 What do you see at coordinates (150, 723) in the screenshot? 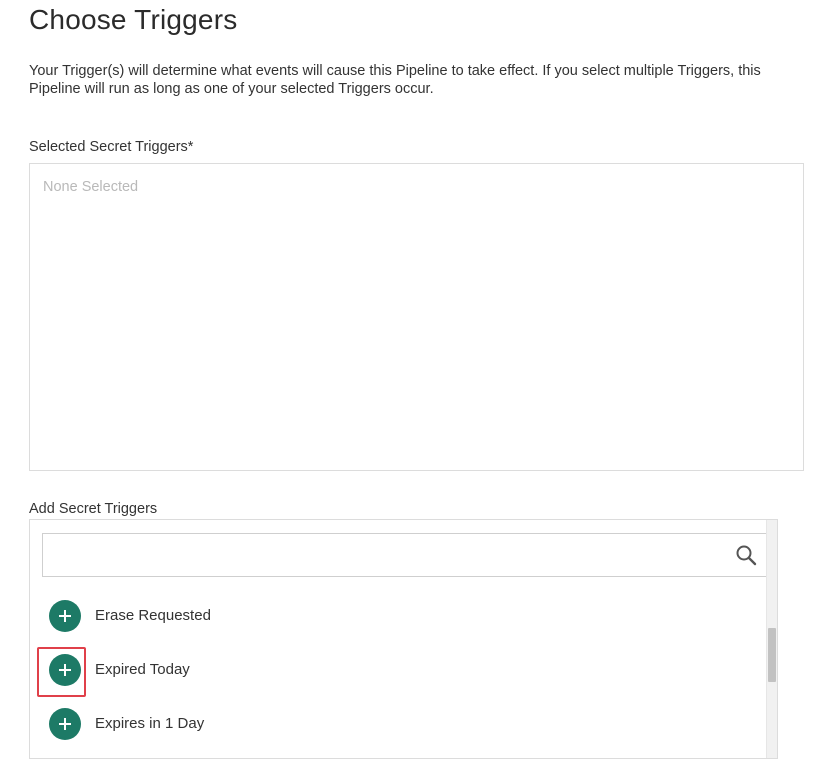
I see `trigger-label: Expires in 1 Day` at bounding box center [150, 723].